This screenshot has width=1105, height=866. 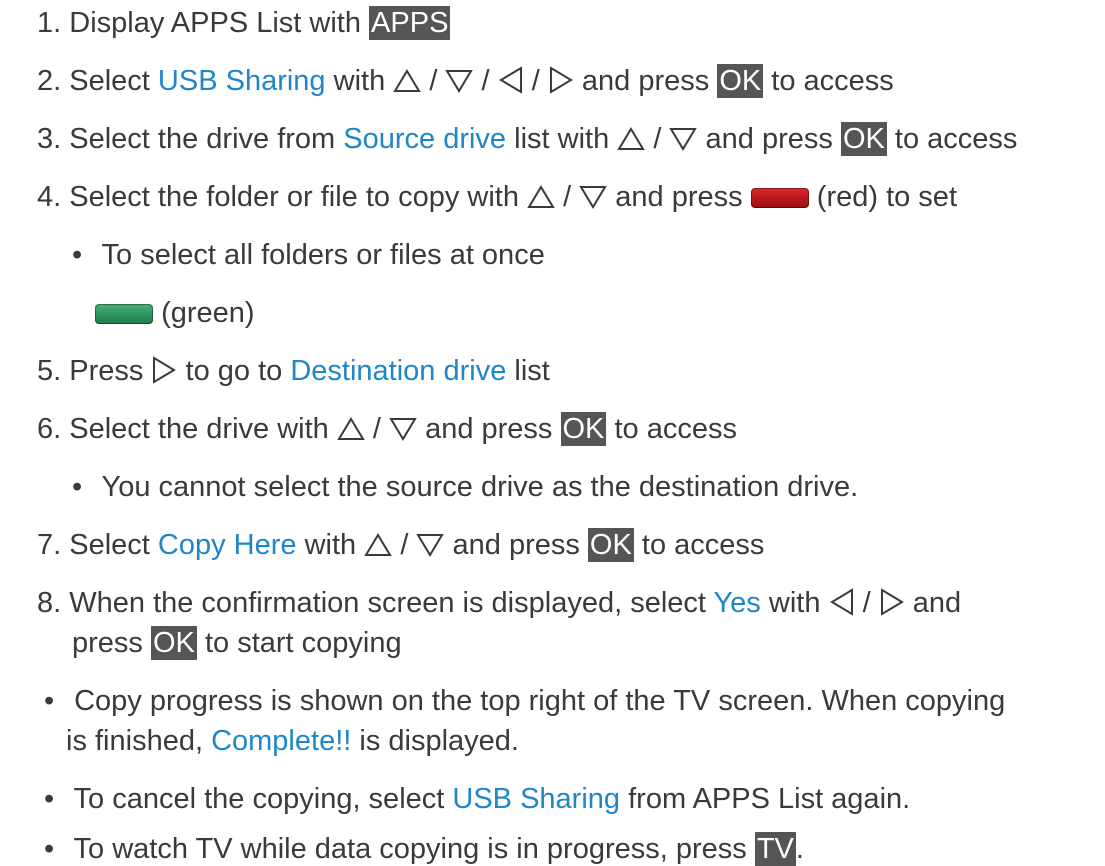 I want to click on step-8-continued: press OK to start copying, so click(x=237, y=643).